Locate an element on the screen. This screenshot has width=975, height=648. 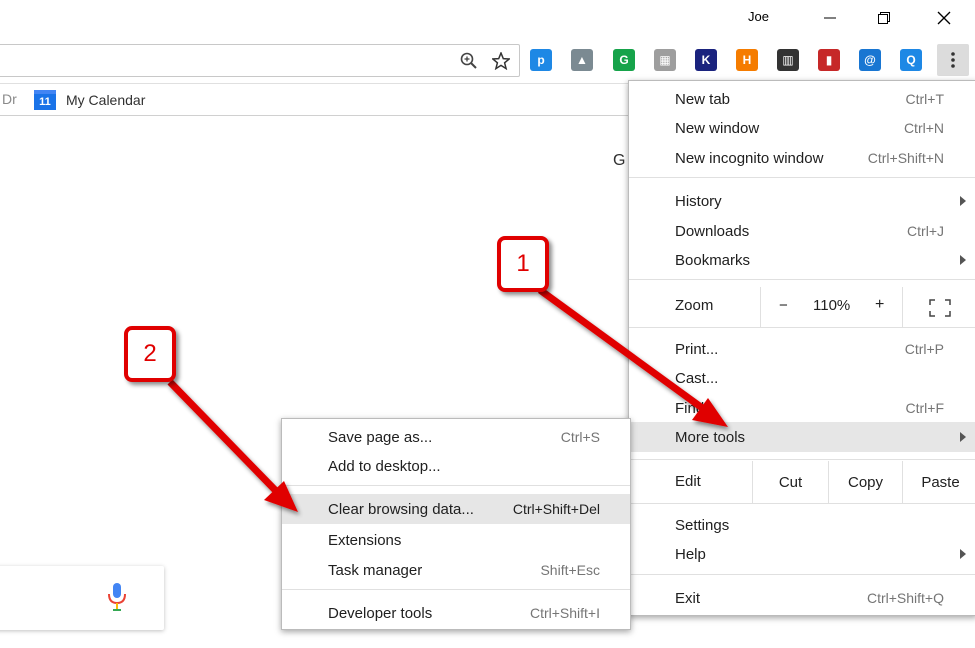
zoom-row: Zoom − 110% + is located at coordinates (802, 307).